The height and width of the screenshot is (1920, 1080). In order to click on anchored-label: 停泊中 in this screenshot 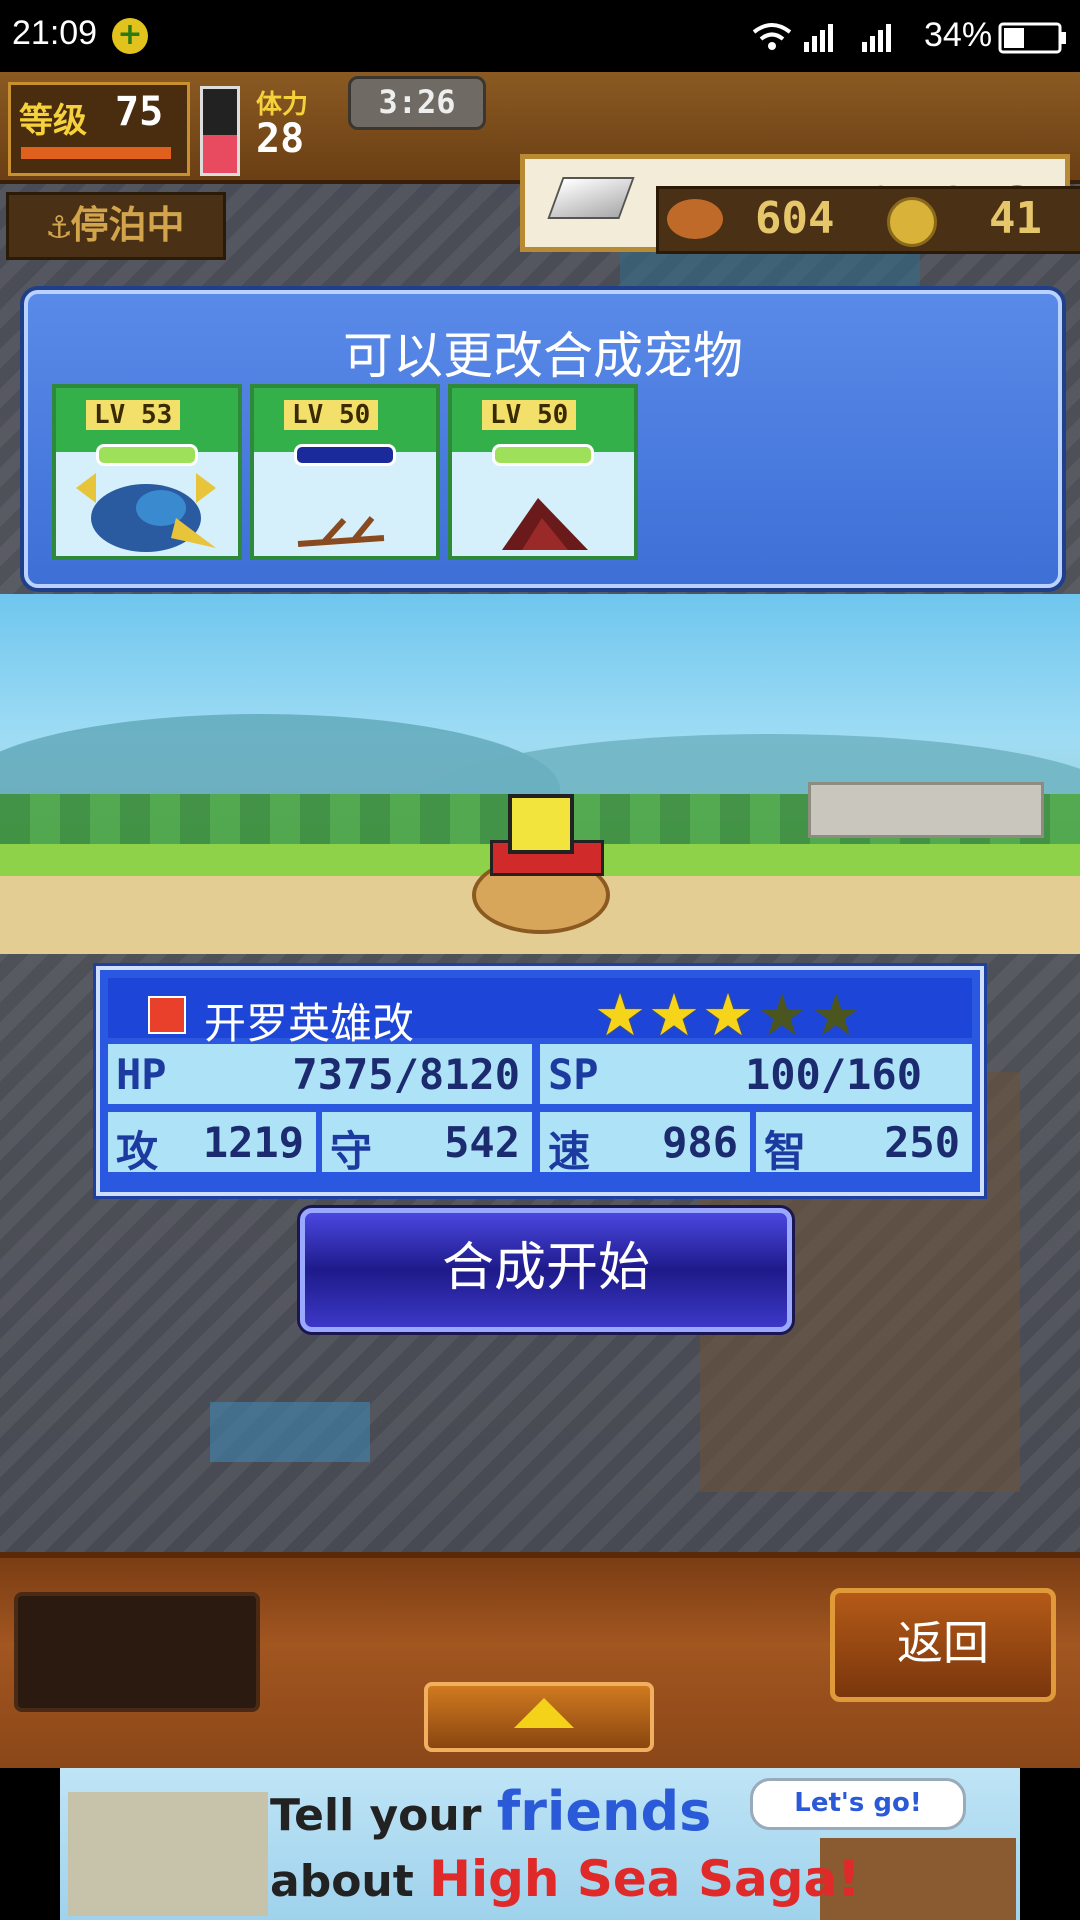, I will do `click(127, 225)`.